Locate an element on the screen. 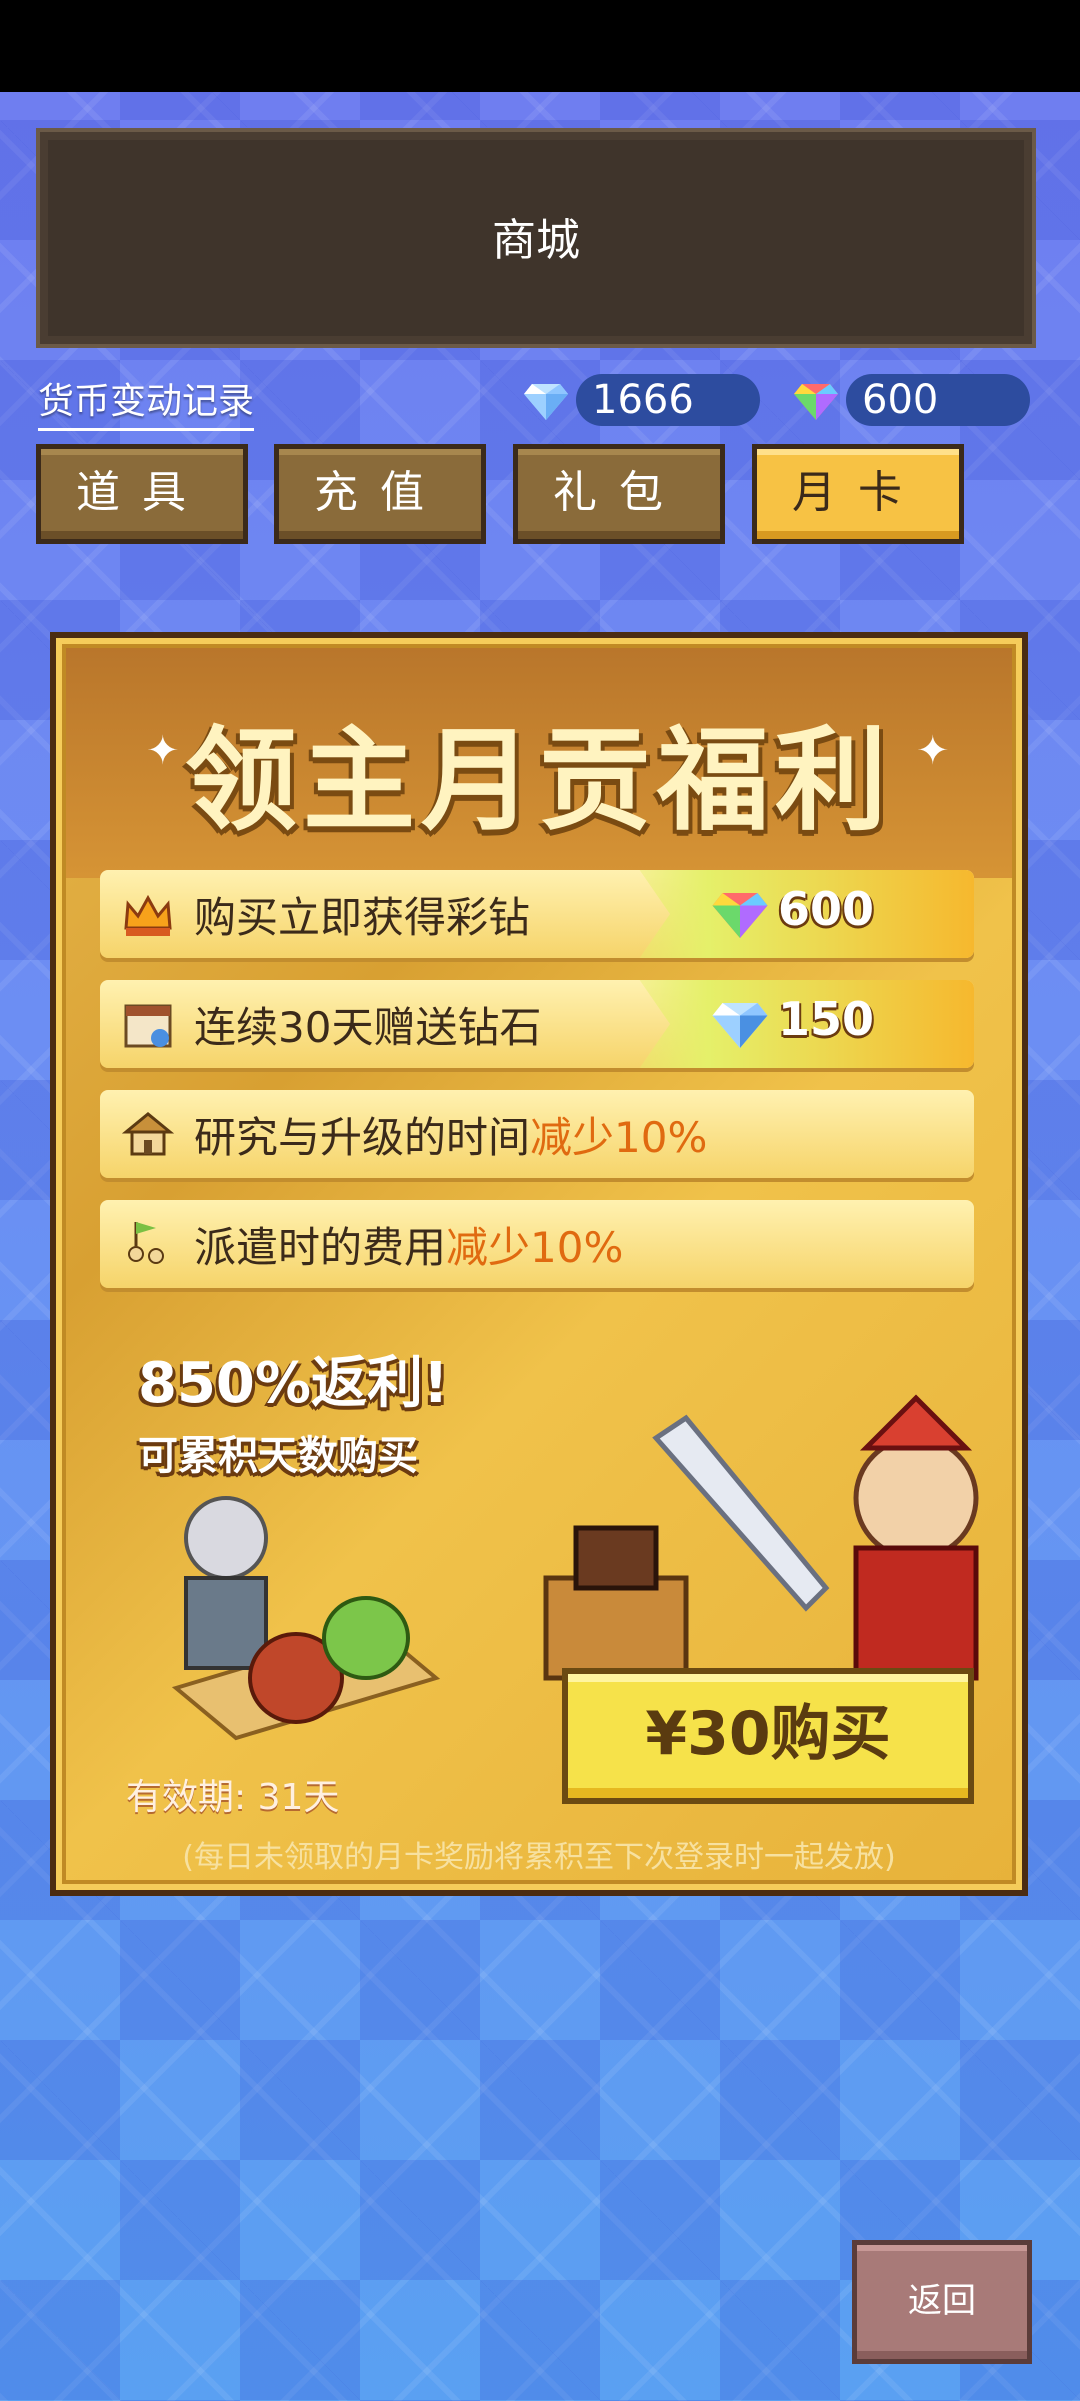 Image resolution: width=1080 pixels, height=2401 pixels. tab-monthly-card: 月卡 is located at coordinates (858, 494).